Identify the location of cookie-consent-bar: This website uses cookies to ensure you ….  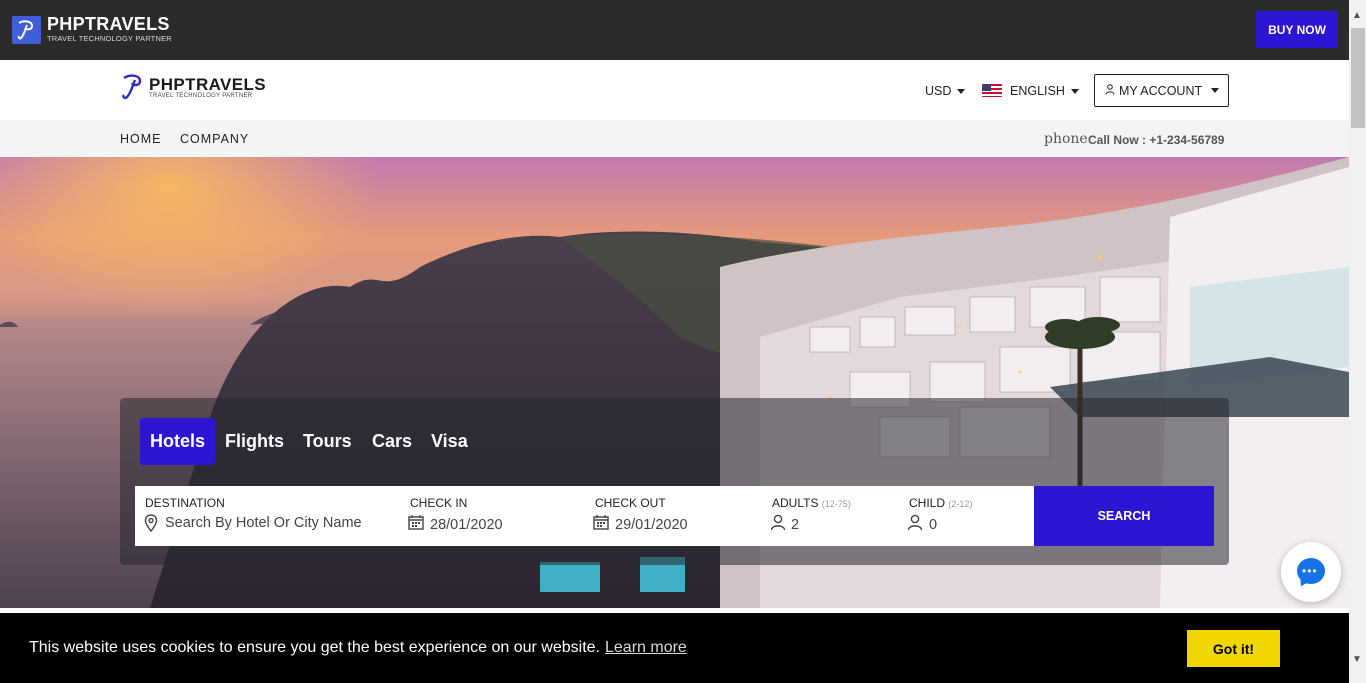
(674, 648).